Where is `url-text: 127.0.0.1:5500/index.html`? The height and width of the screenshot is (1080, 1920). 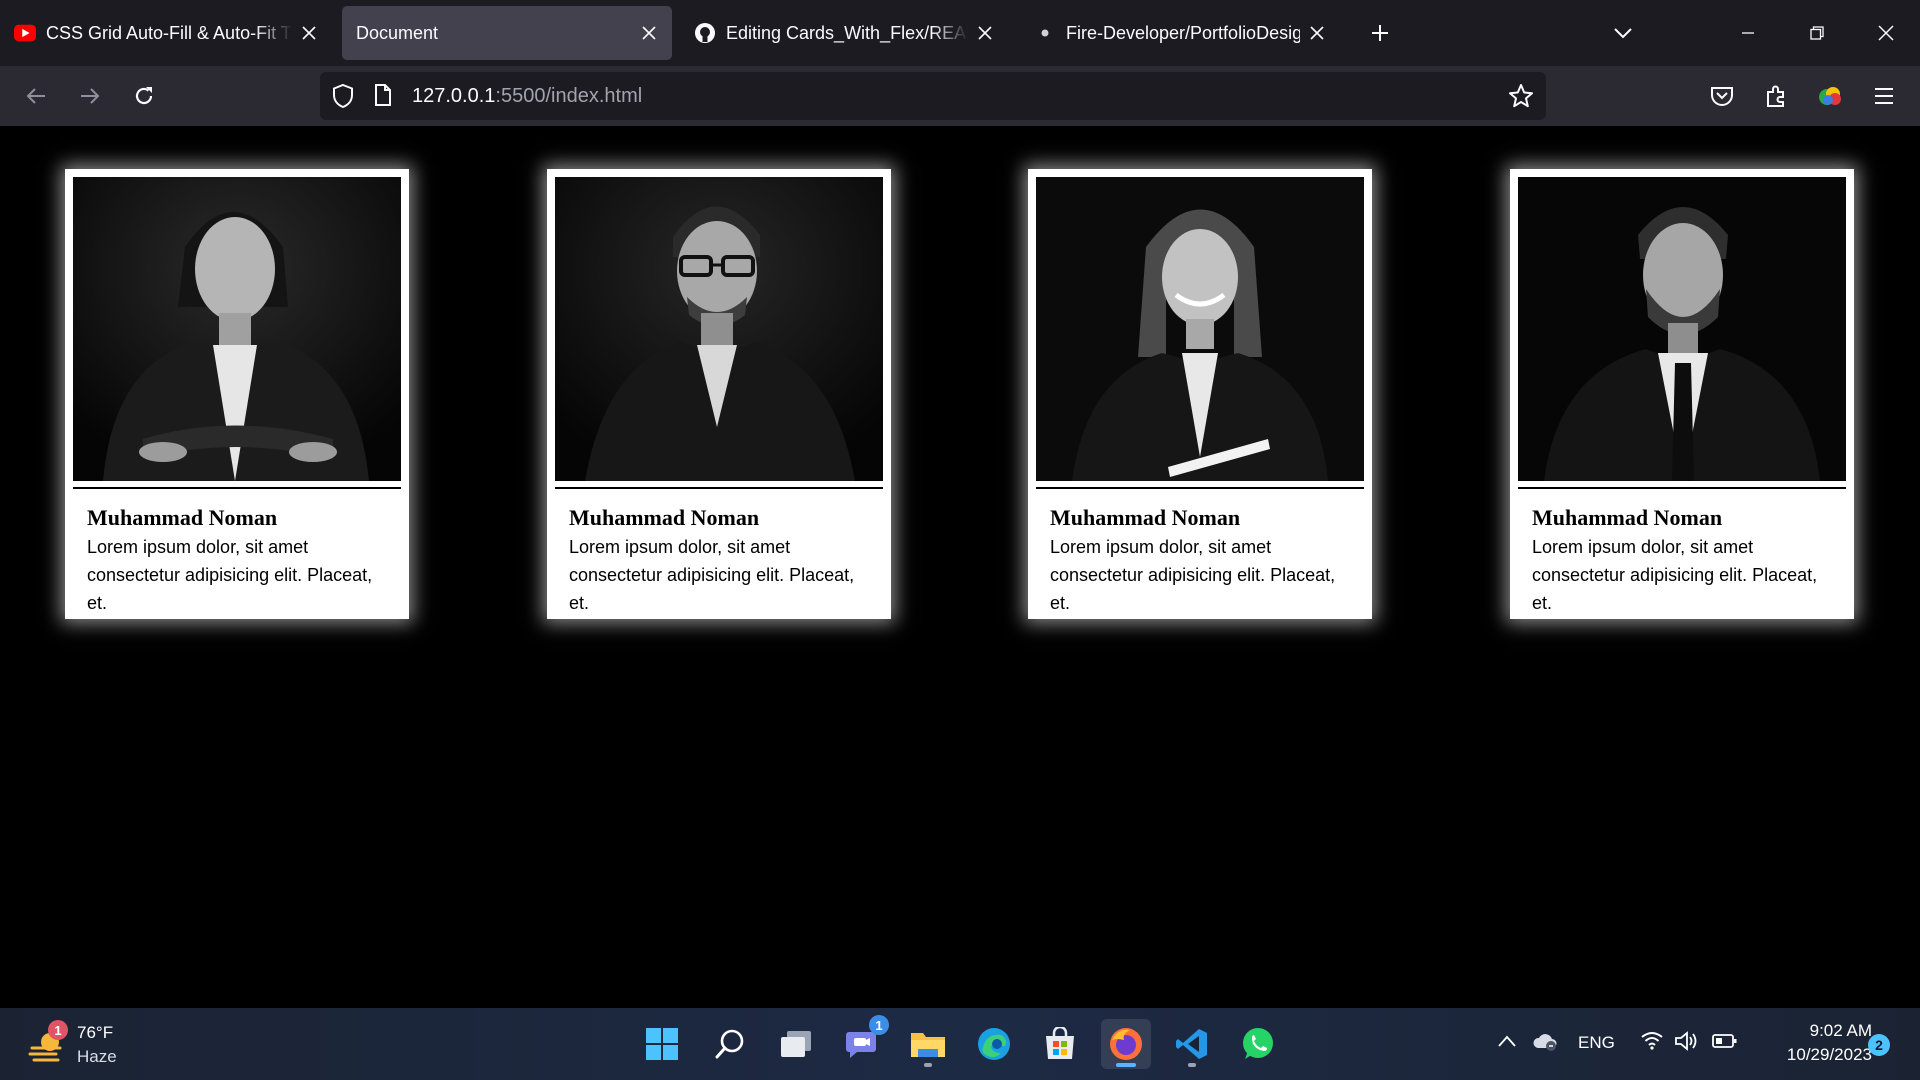 url-text: 127.0.0.1:5500/index.html is located at coordinates (527, 96).